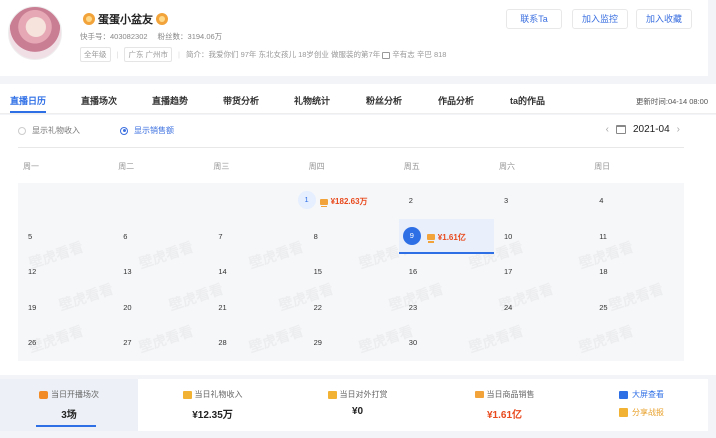 This screenshot has height=438, width=716. Describe the element at coordinates (65, 237) in the screenshot. I see `calendar-day: 5` at that location.